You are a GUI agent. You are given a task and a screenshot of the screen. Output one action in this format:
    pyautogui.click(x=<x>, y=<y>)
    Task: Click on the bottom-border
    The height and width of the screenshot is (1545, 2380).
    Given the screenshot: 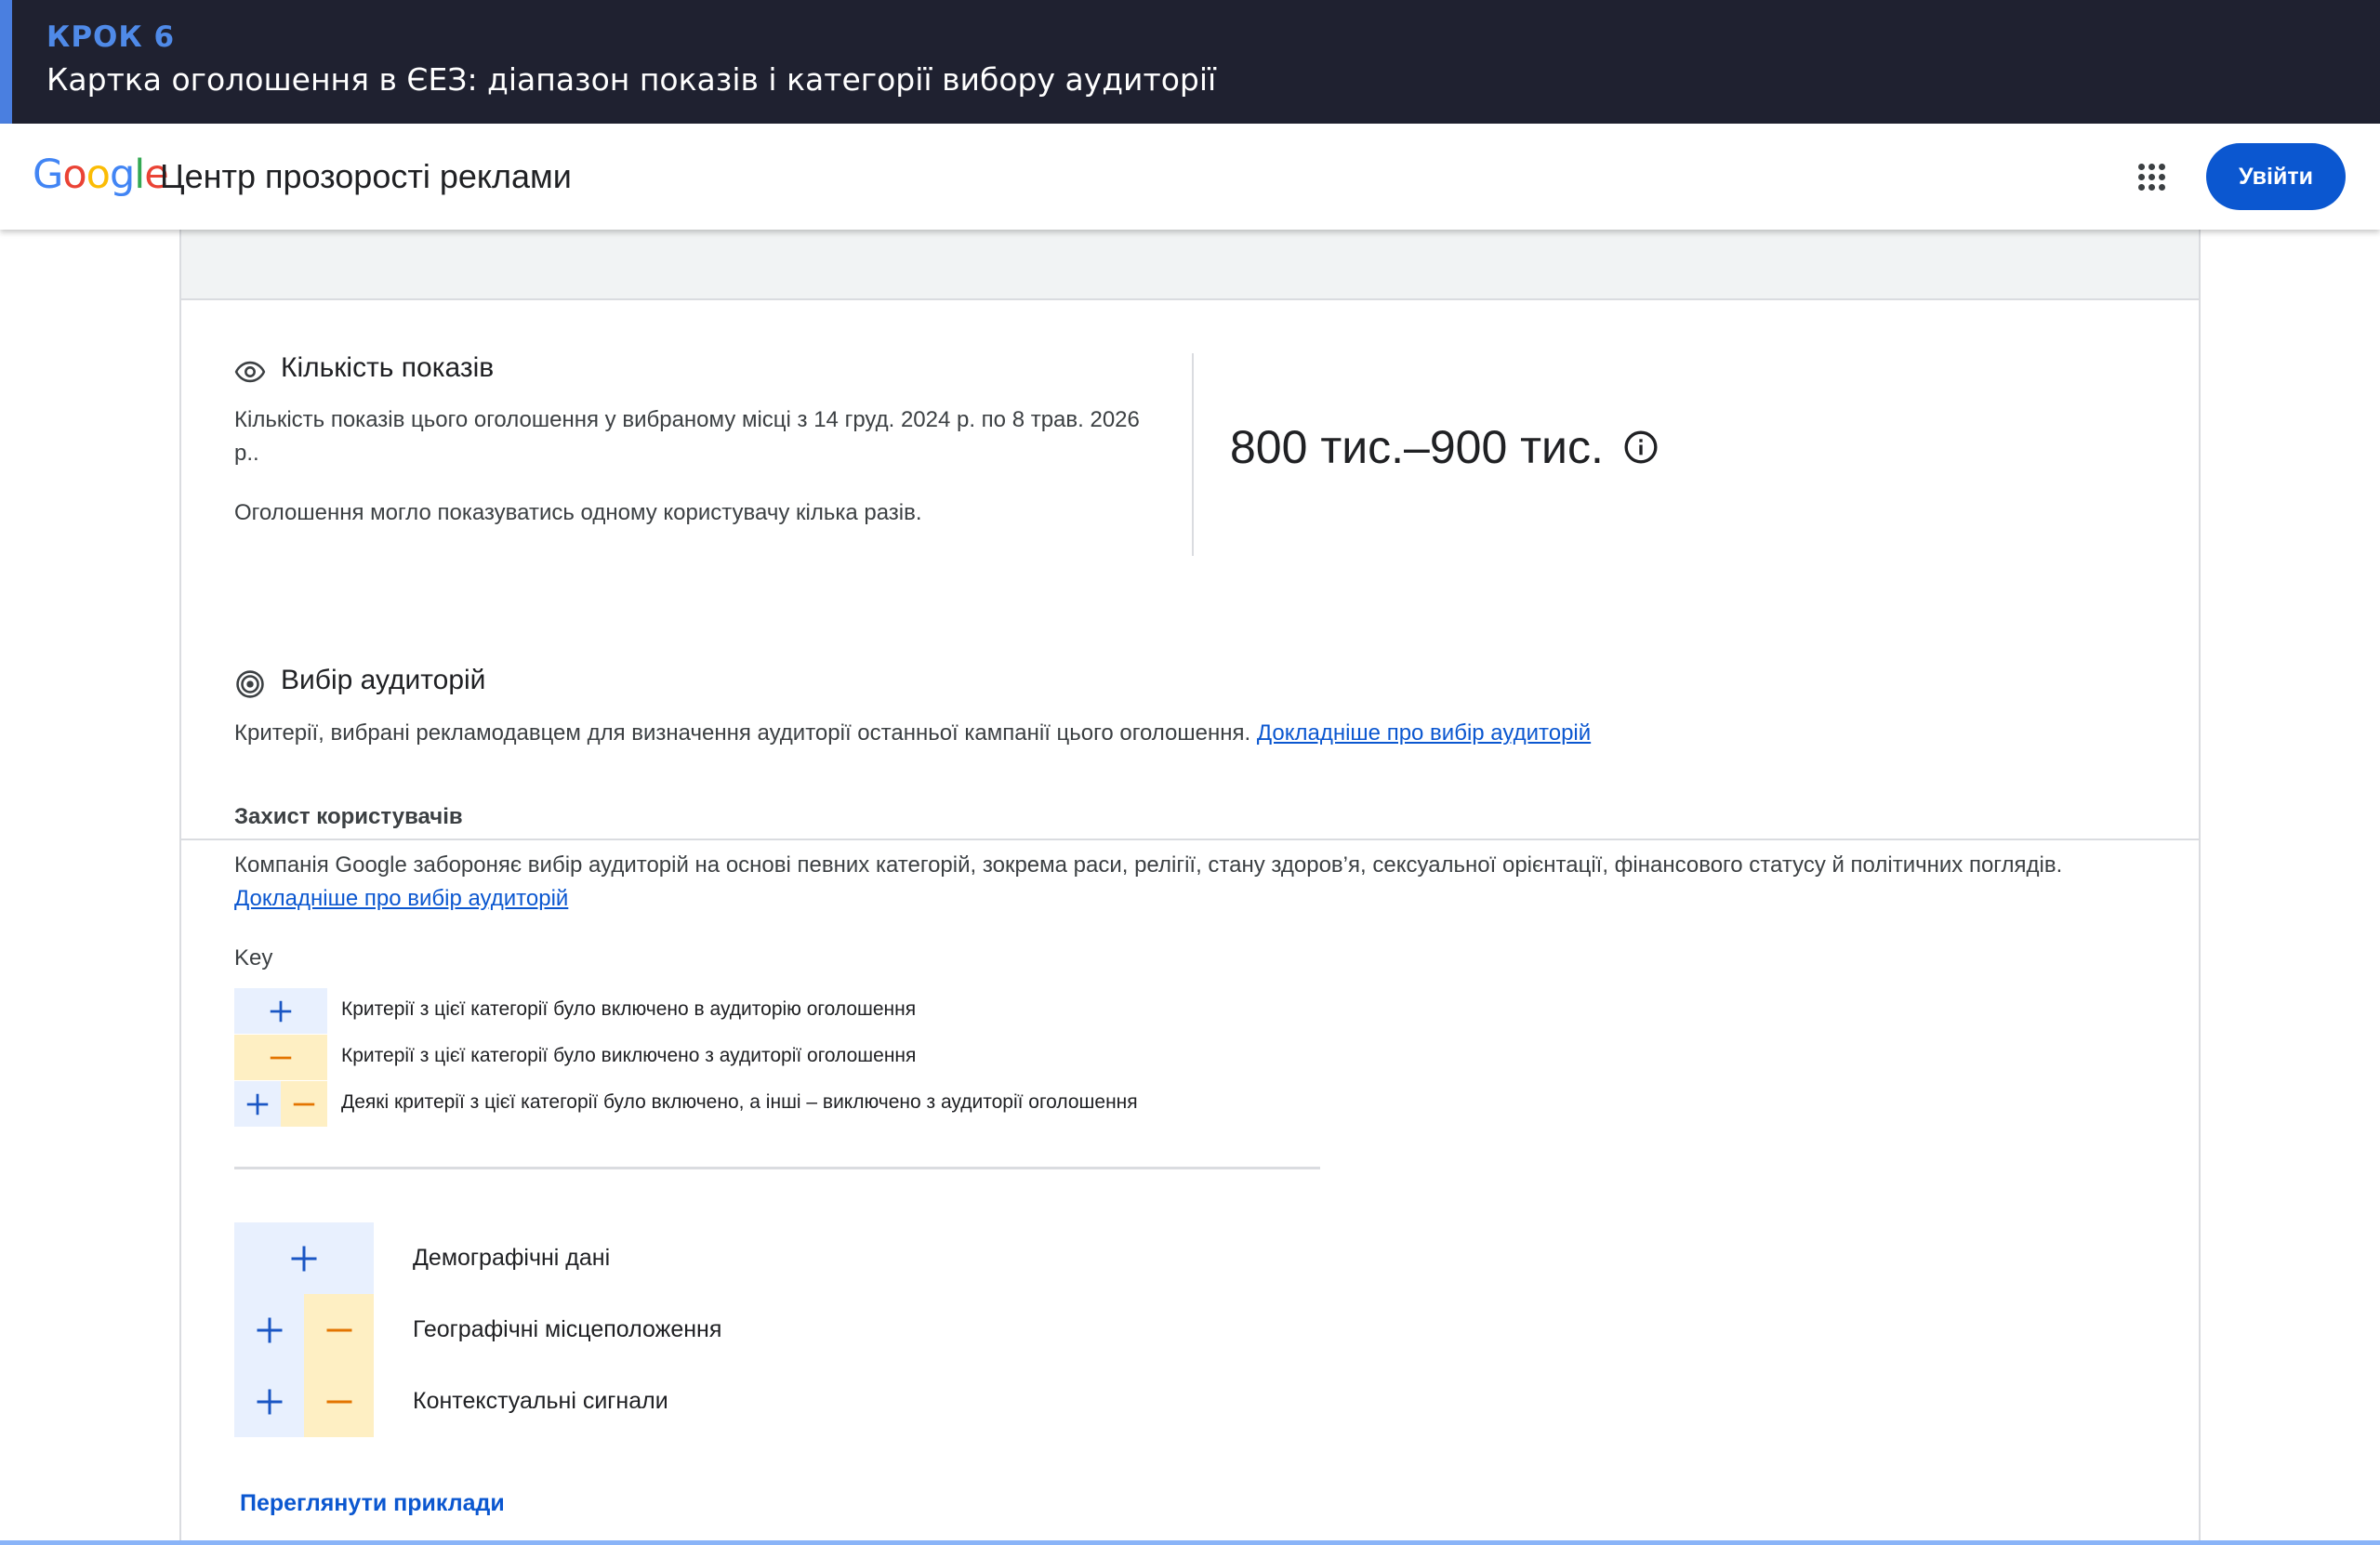 What is the action you would take?
    pyautogui.click(x=1190, y=1542)
    